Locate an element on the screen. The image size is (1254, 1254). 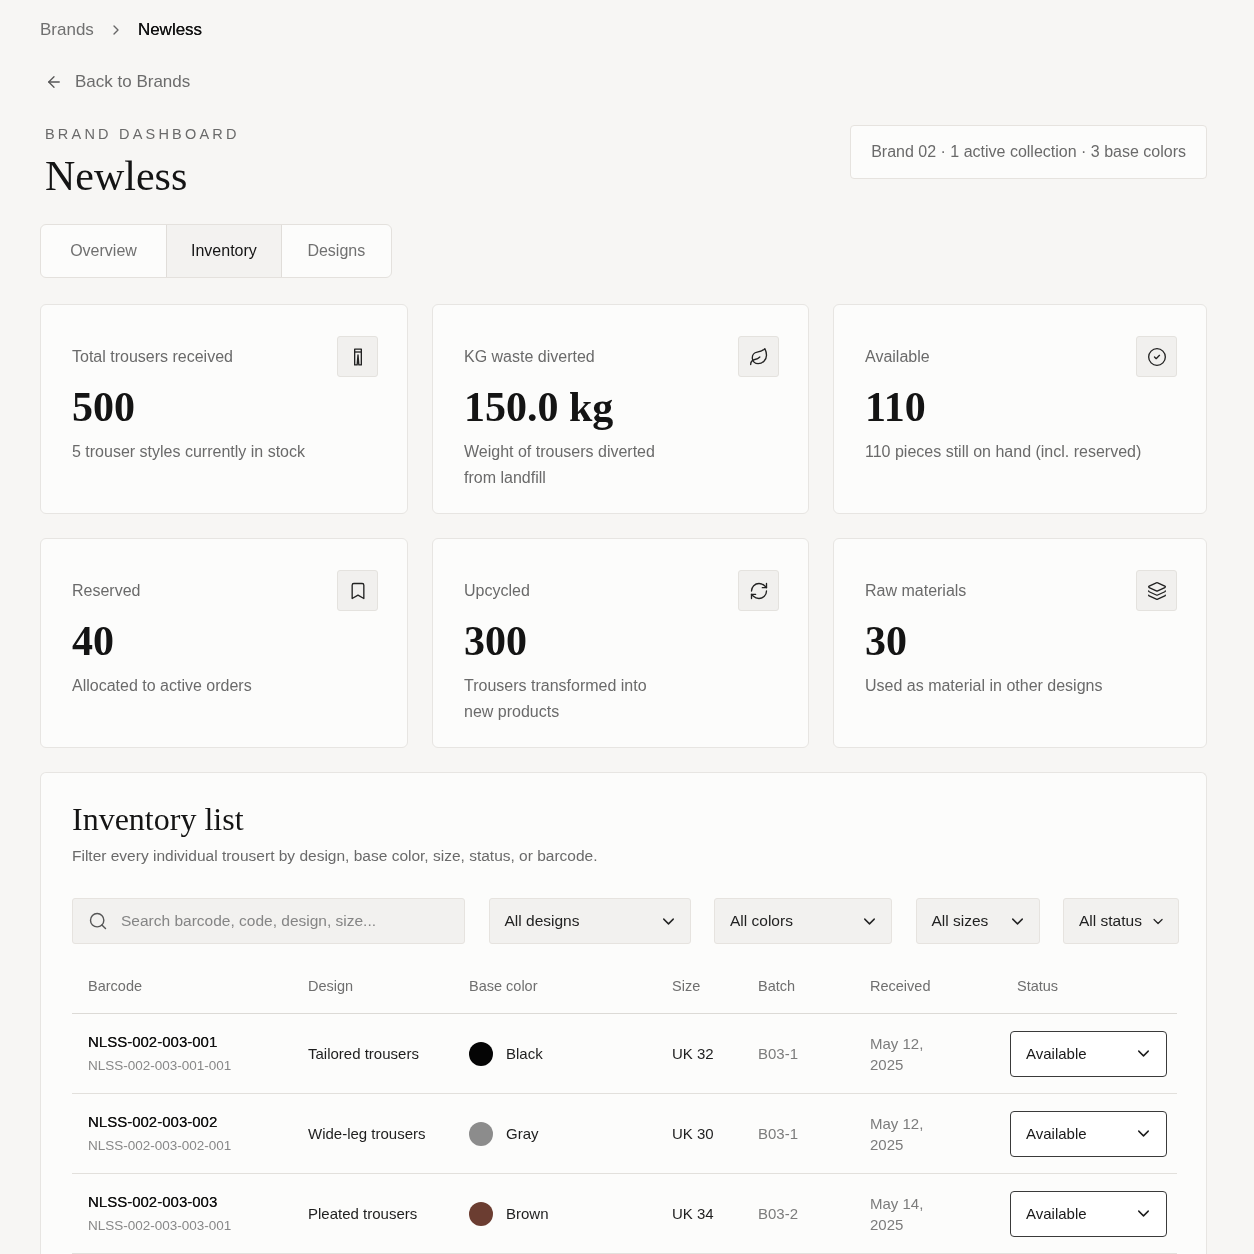
refresh-icon is located at coordinates (758, 590).